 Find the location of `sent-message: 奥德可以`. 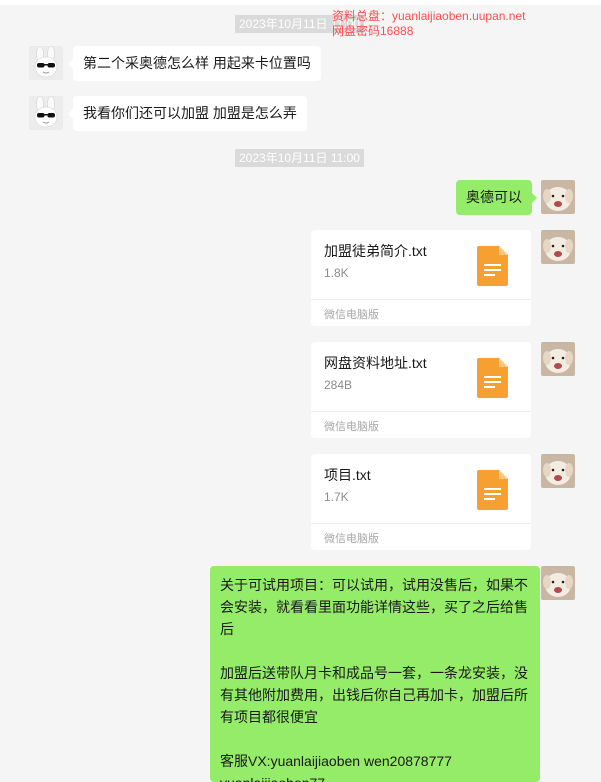

sent-message: 奥德可以 is located at coordinates (496, 197).